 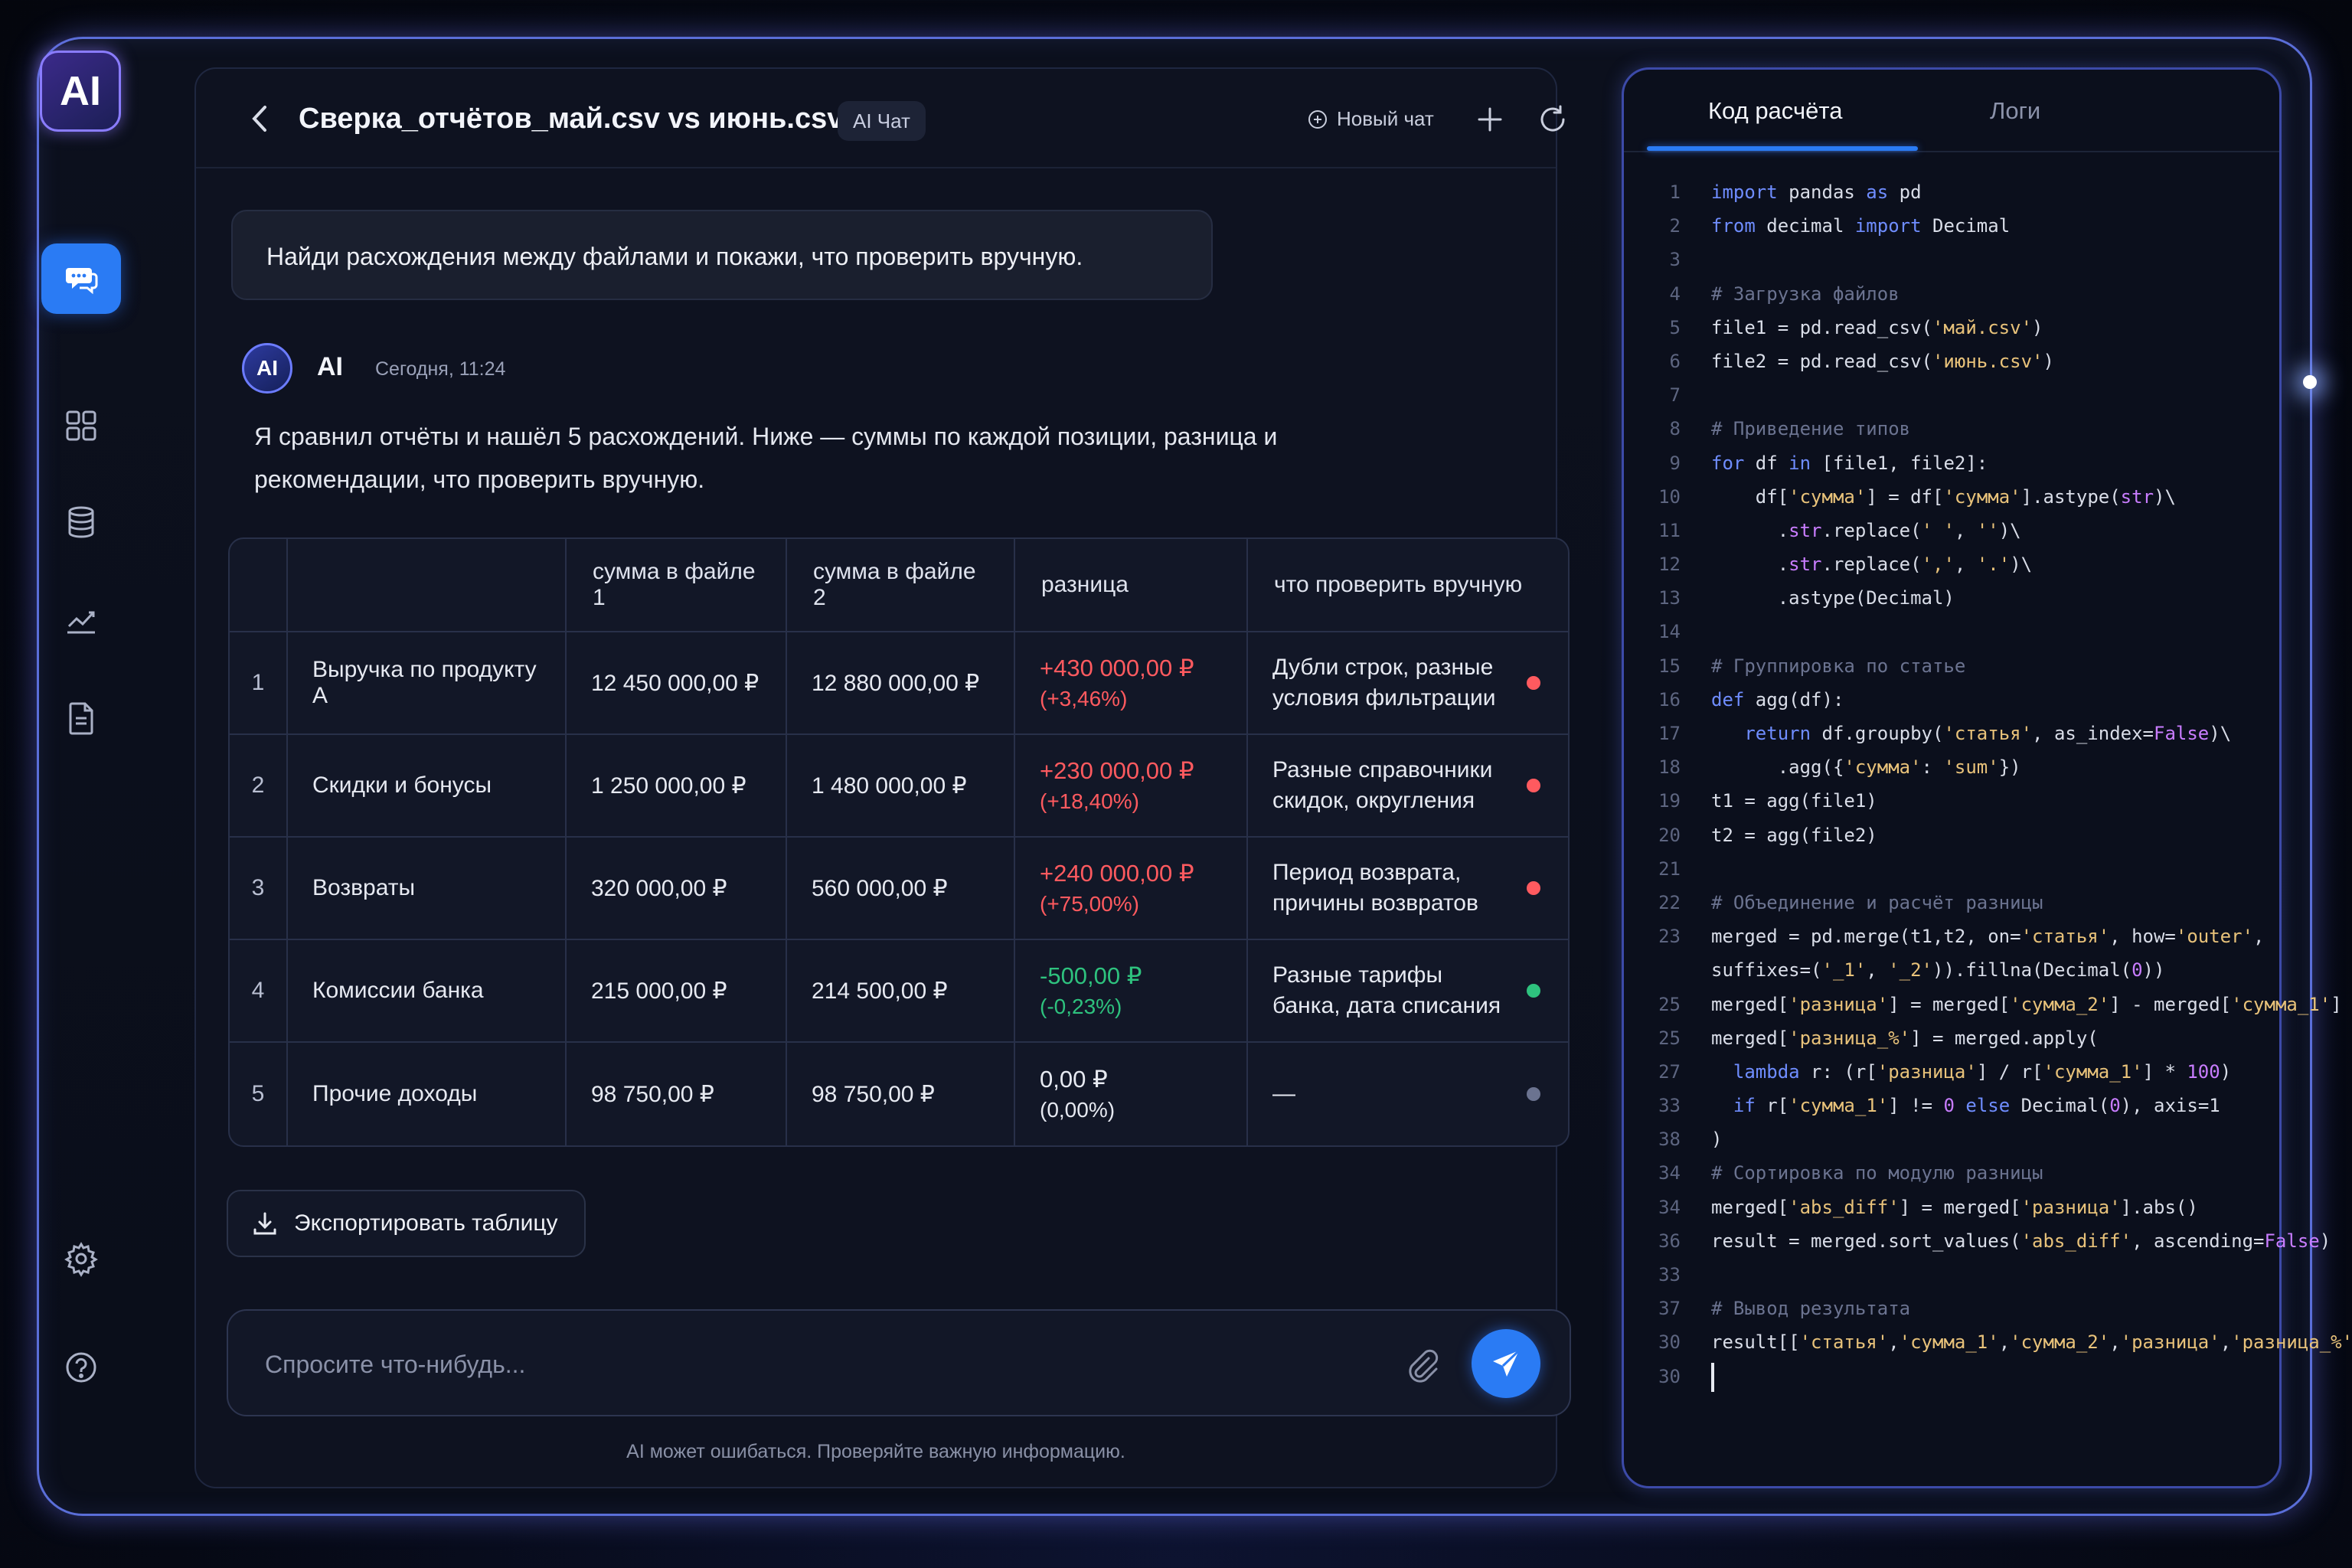 What do you see at coordinates (1669, 1309) in the screenshot?
I see `line-number: 37` at bounding box center [1669, 1309].